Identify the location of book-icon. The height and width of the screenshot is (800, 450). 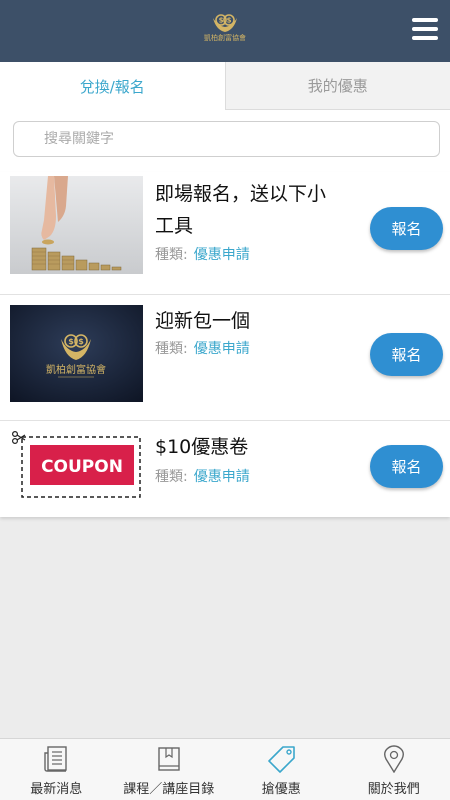
(169, 759).